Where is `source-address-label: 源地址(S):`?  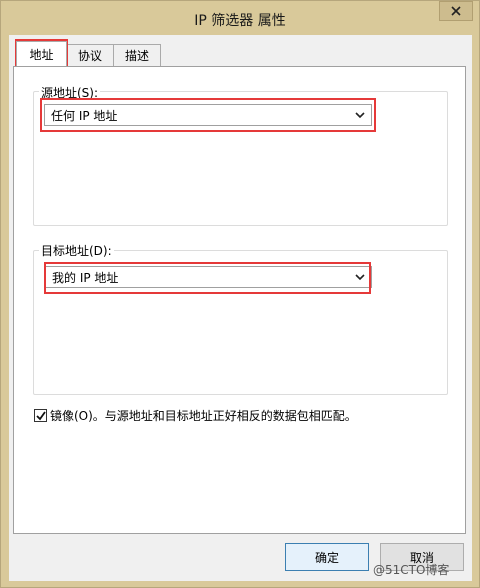 source-address-label: 源地址(S): is located at coordinates (70, 92).